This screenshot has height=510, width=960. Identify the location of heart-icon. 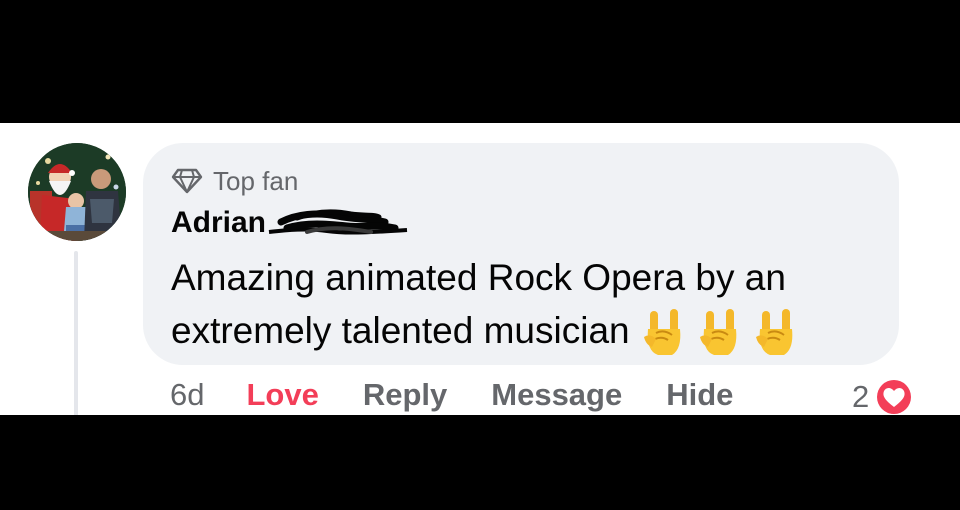
(894, 396).